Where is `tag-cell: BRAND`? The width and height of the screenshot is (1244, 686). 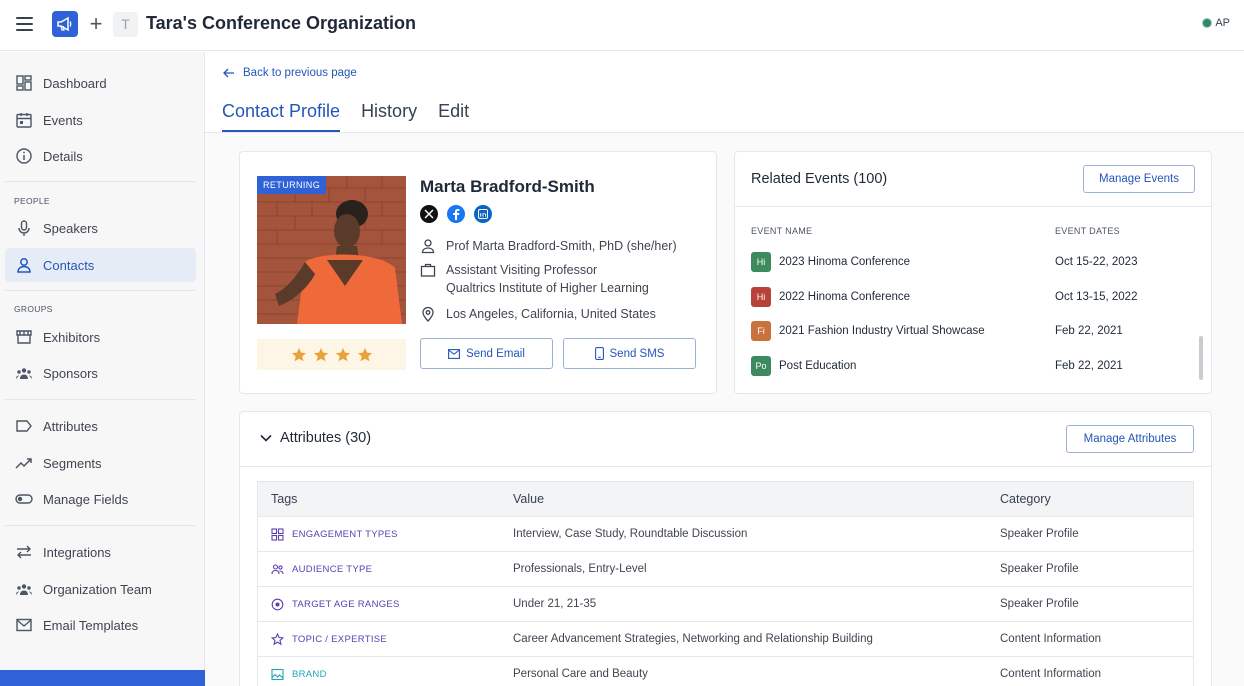 tag-cell: BRAND is located at coordinates (299, 671).